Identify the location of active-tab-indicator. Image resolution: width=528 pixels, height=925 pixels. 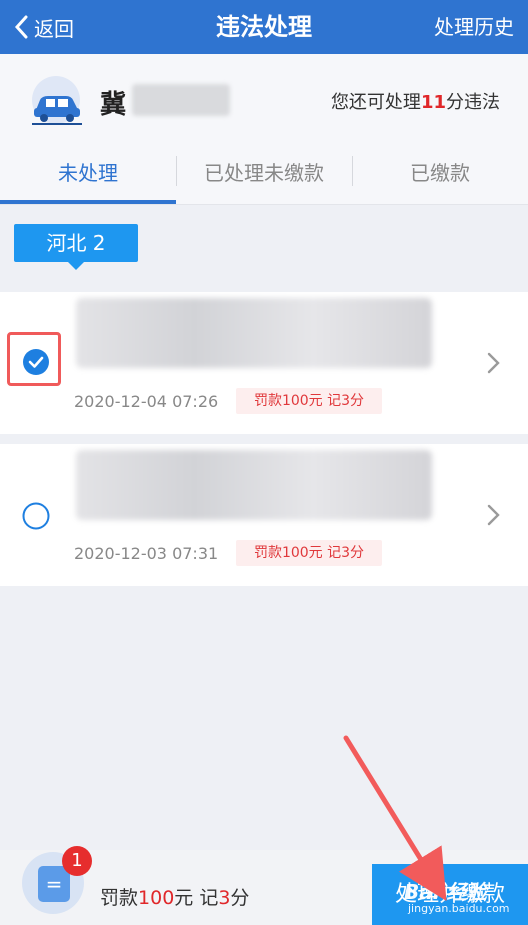
(88, 202).